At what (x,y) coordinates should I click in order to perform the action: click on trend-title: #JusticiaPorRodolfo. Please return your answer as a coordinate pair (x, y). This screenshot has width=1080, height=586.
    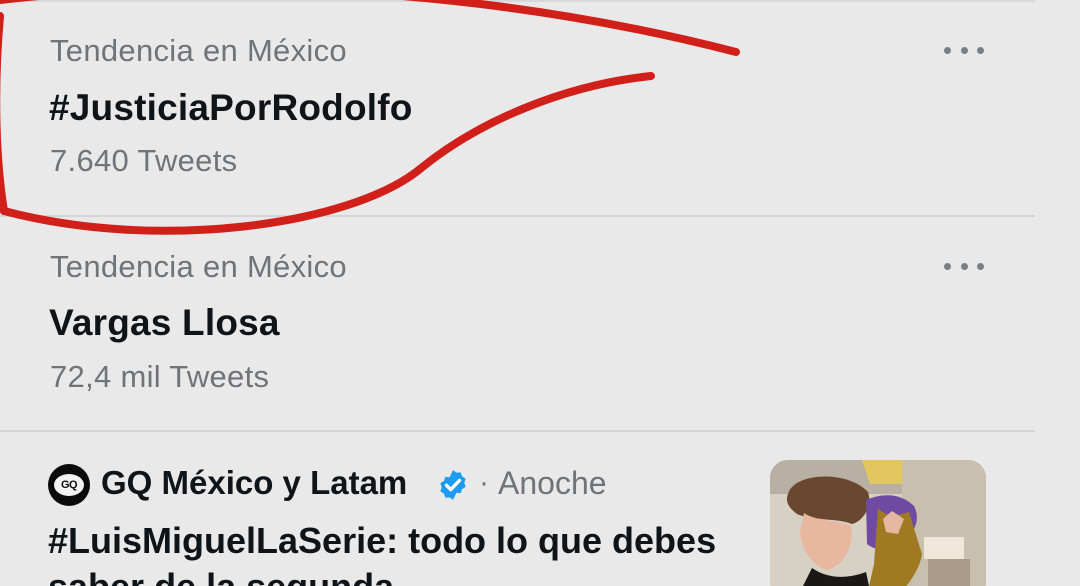
    Looking at the image, I should click on (231, 107).